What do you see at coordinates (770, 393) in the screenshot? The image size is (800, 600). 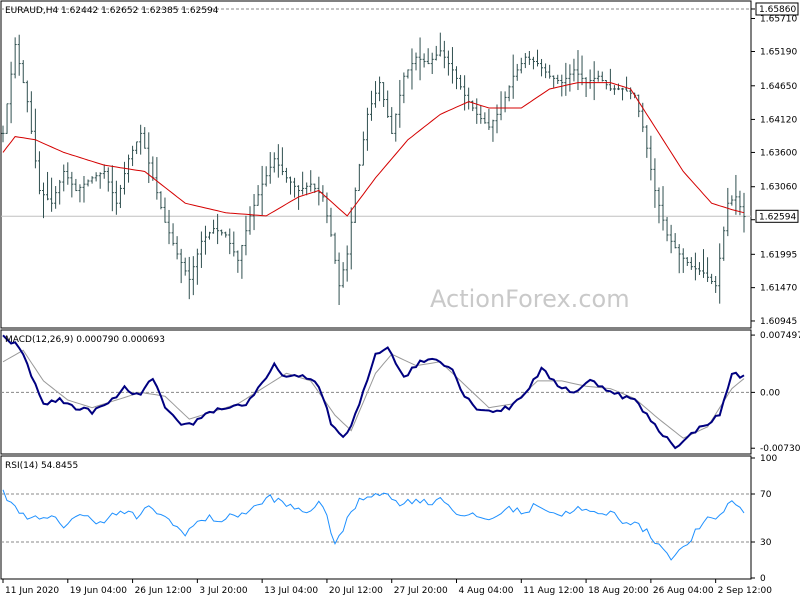 I see `macd-tick-label: 0.00` at bounding box center [770, 393].